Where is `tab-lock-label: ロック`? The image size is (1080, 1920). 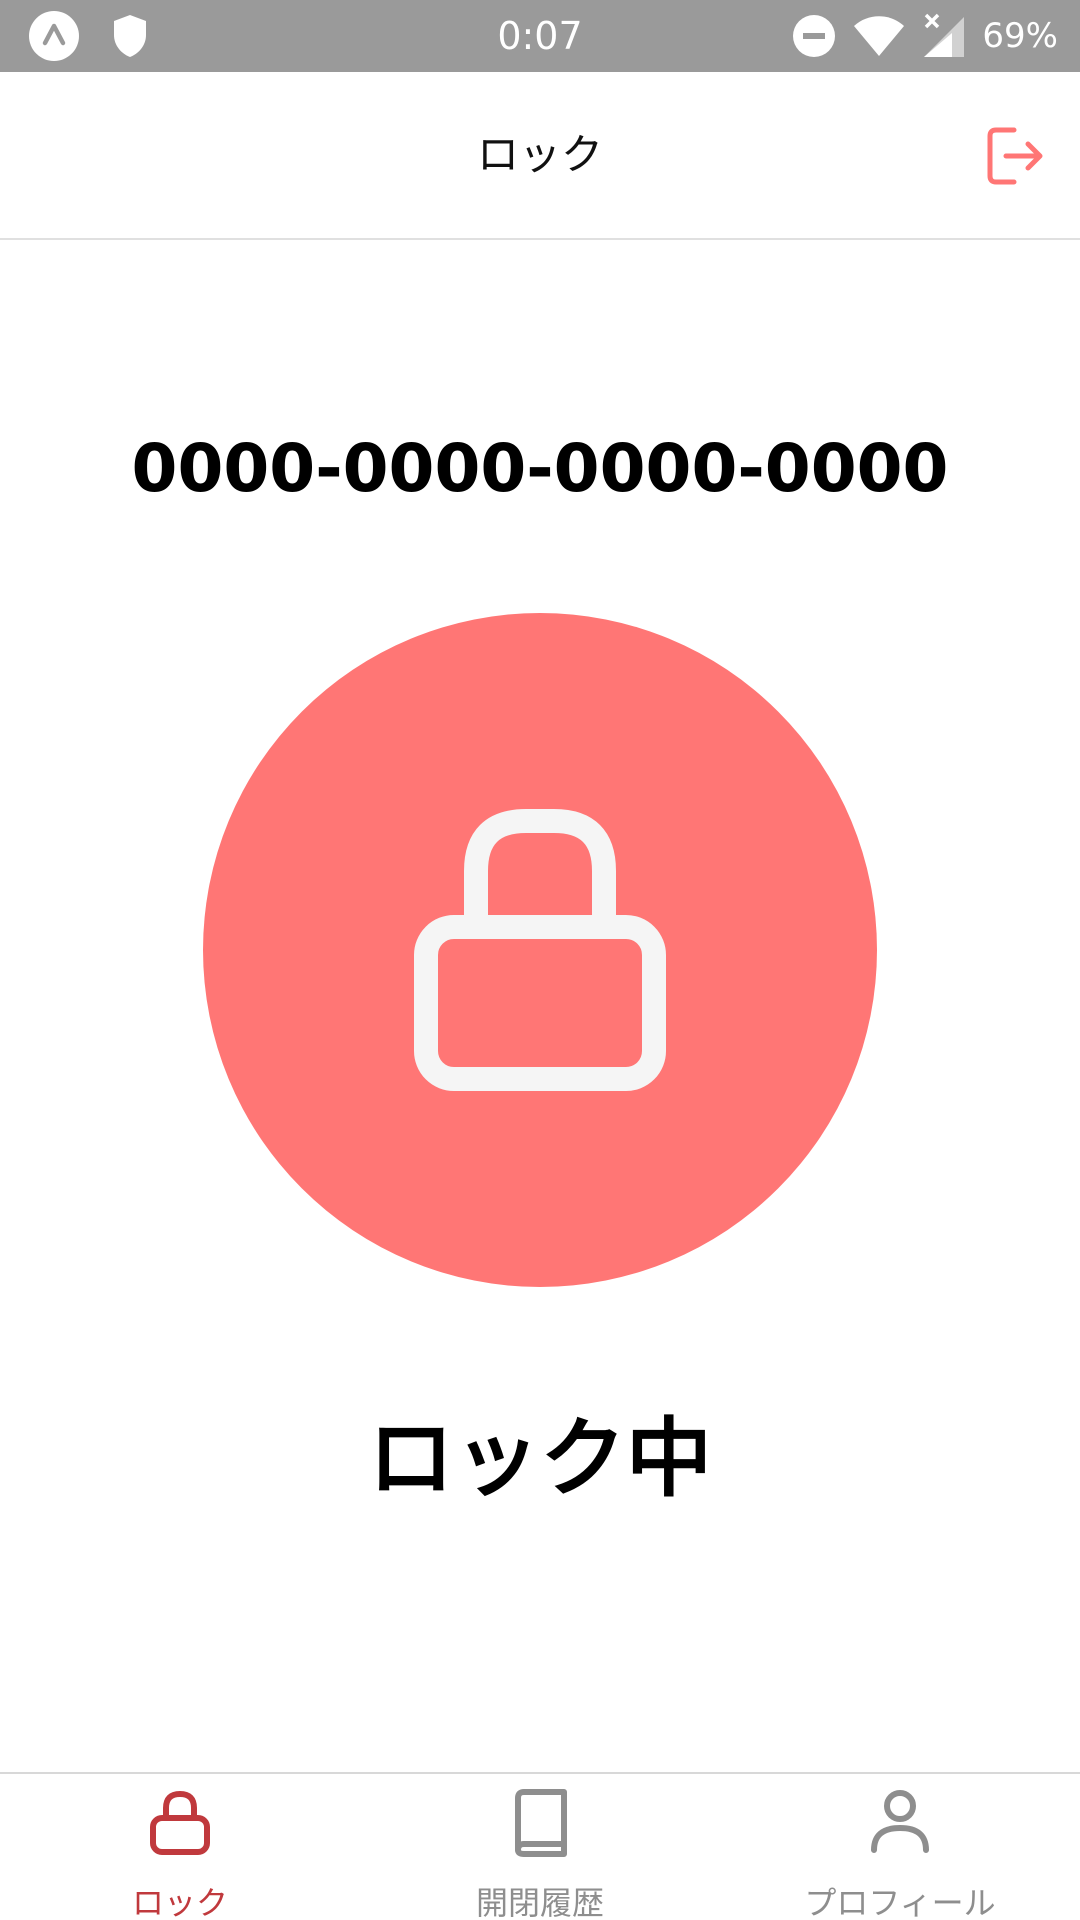
tab-lock-label: ロック is located at coordinates (179, 1902).